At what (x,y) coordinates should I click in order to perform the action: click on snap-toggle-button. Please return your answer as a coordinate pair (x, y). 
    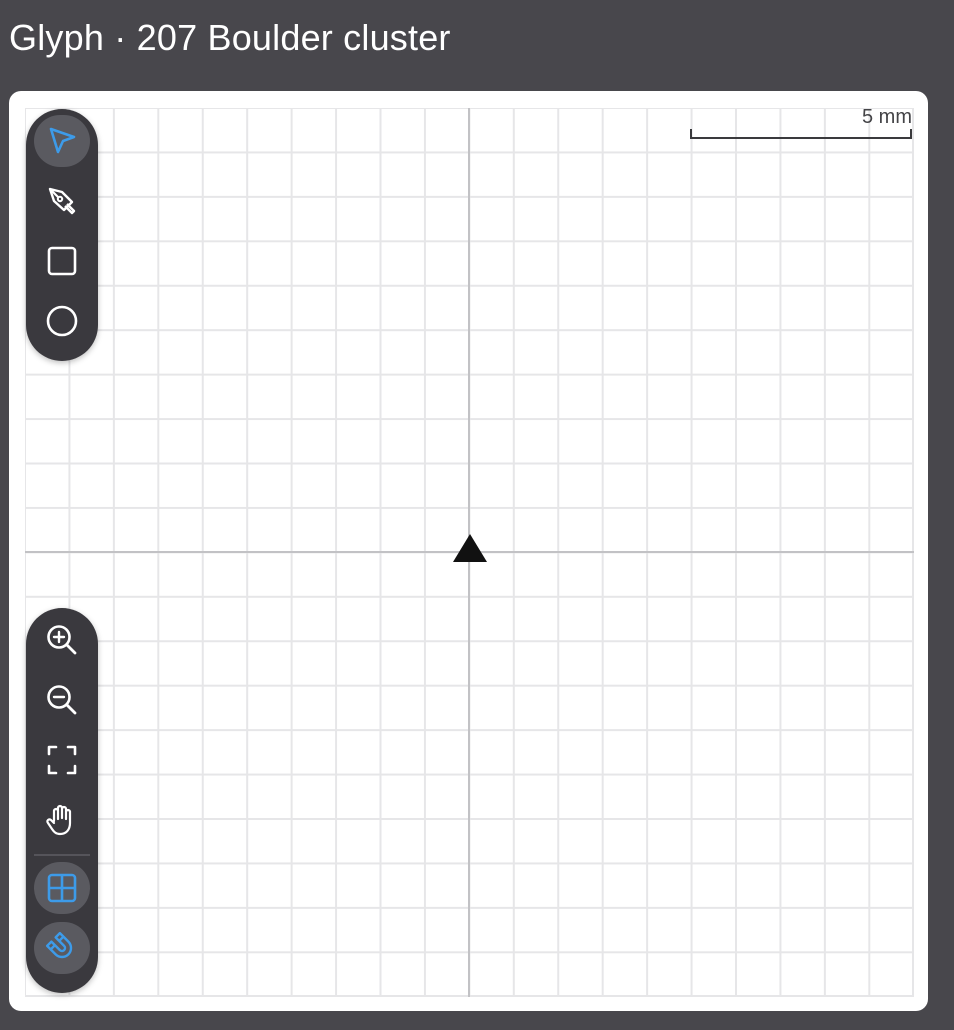
    Looking at the image, I should click on (62, 948).